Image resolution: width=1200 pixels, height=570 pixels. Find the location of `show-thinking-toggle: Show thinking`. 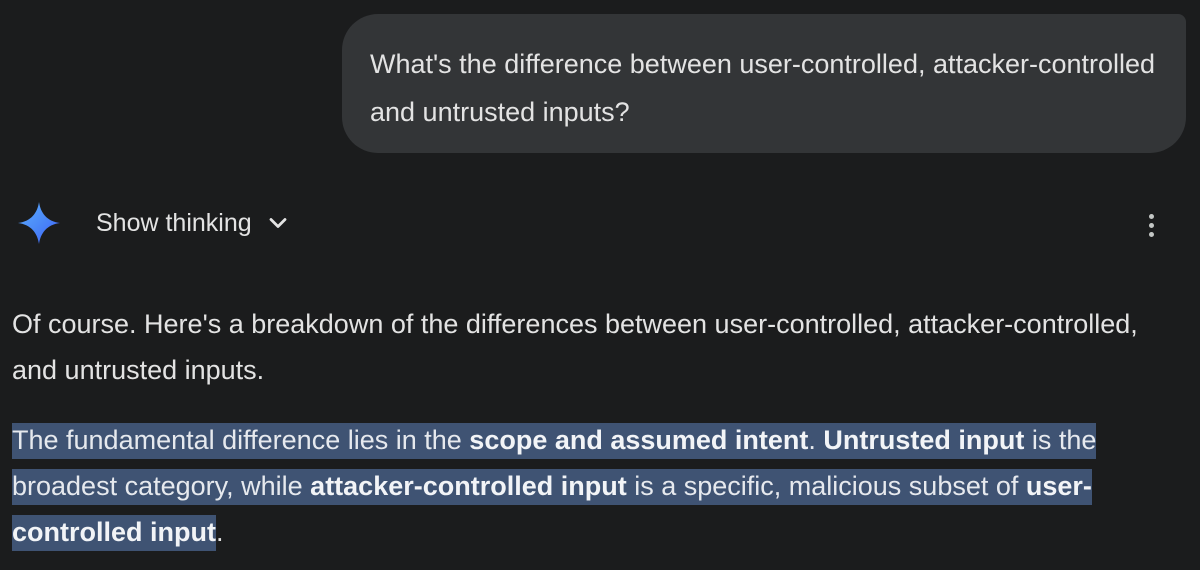

show-thinking-toggle: Show thinking is located at coordinates (193, 223).